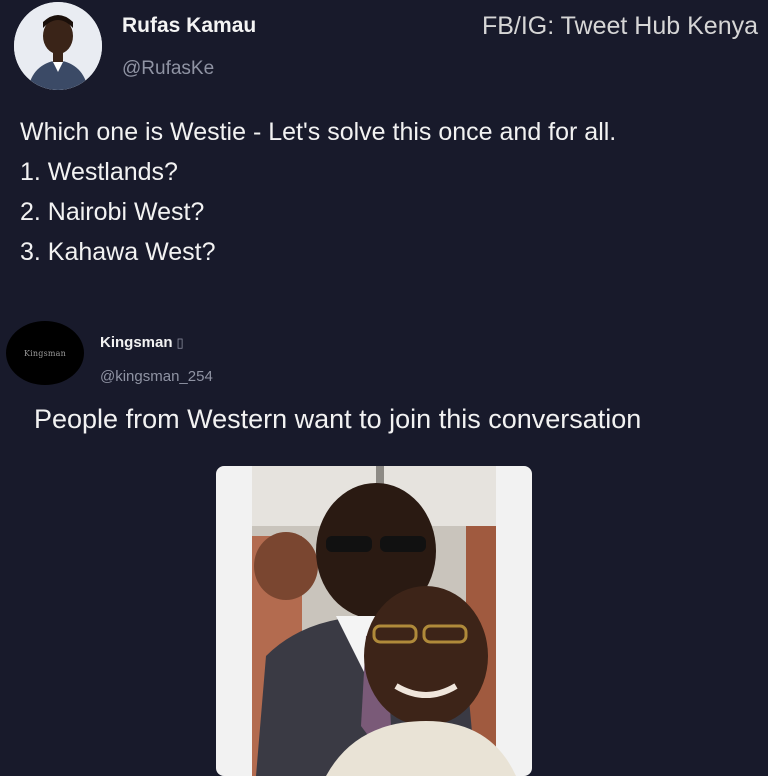 The width and height of the screenshot is (768, 776). I want to click on tweet-line: 2. Nairobi West?, so click(112, 212).